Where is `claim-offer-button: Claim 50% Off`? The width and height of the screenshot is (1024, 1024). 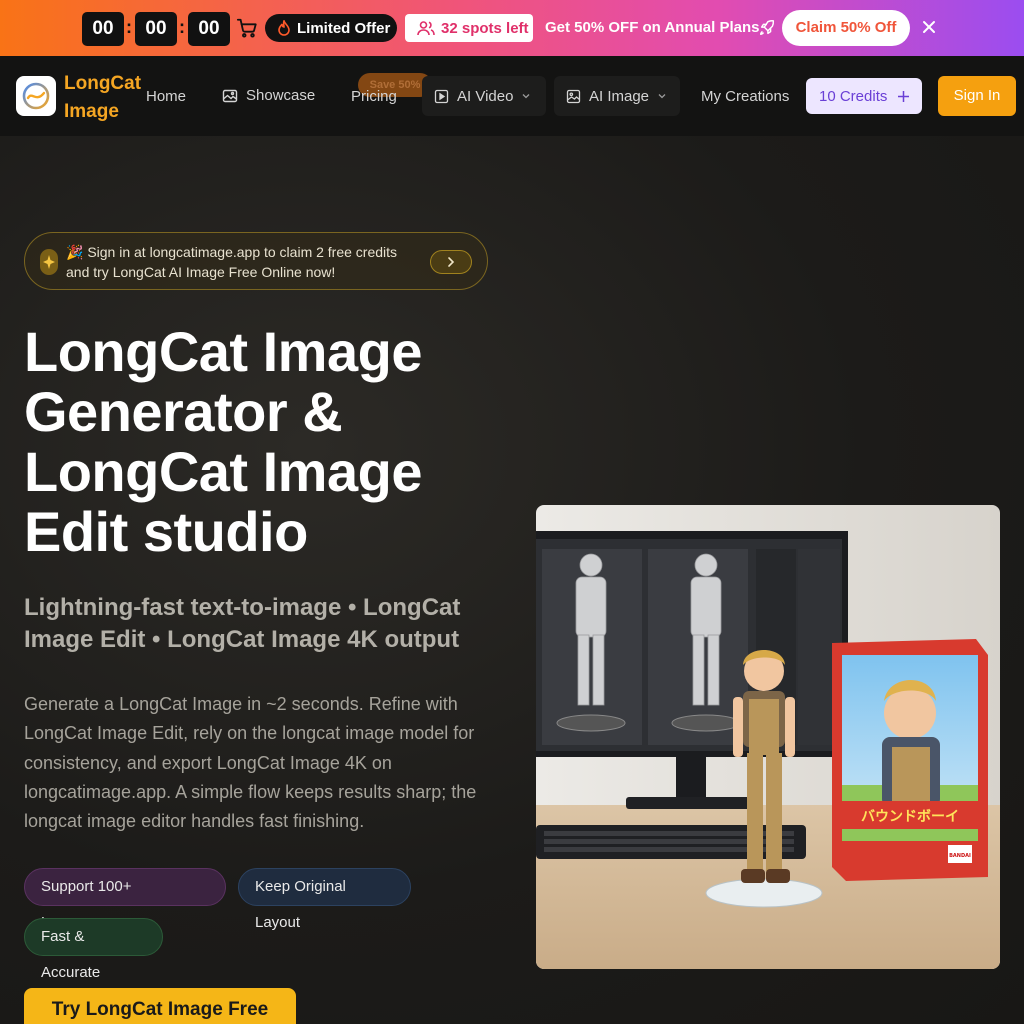
claim-offer-button: Claim 50% Off is located at coordinates (846, 28).